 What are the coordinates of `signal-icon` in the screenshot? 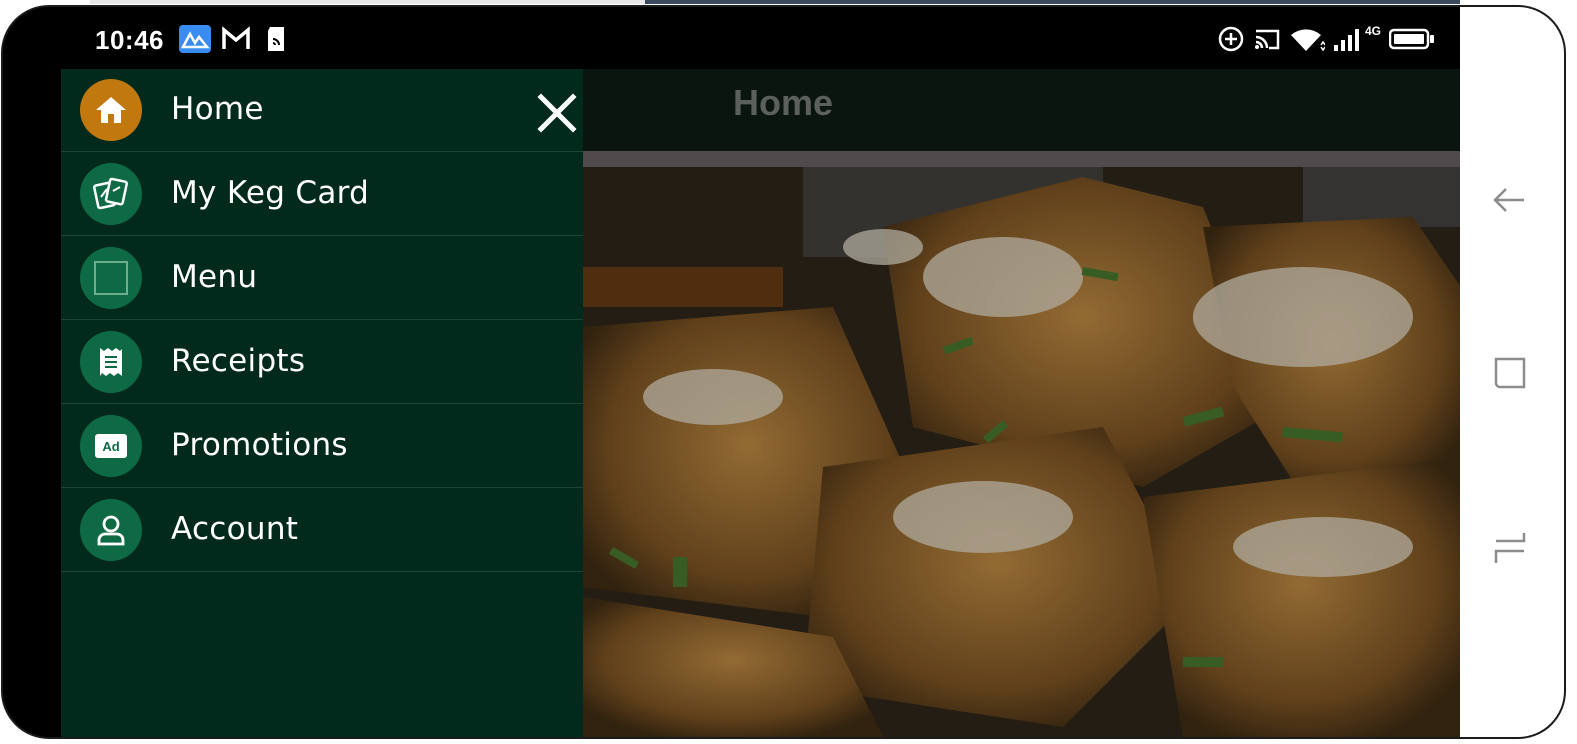 It's located at (1346, 40).